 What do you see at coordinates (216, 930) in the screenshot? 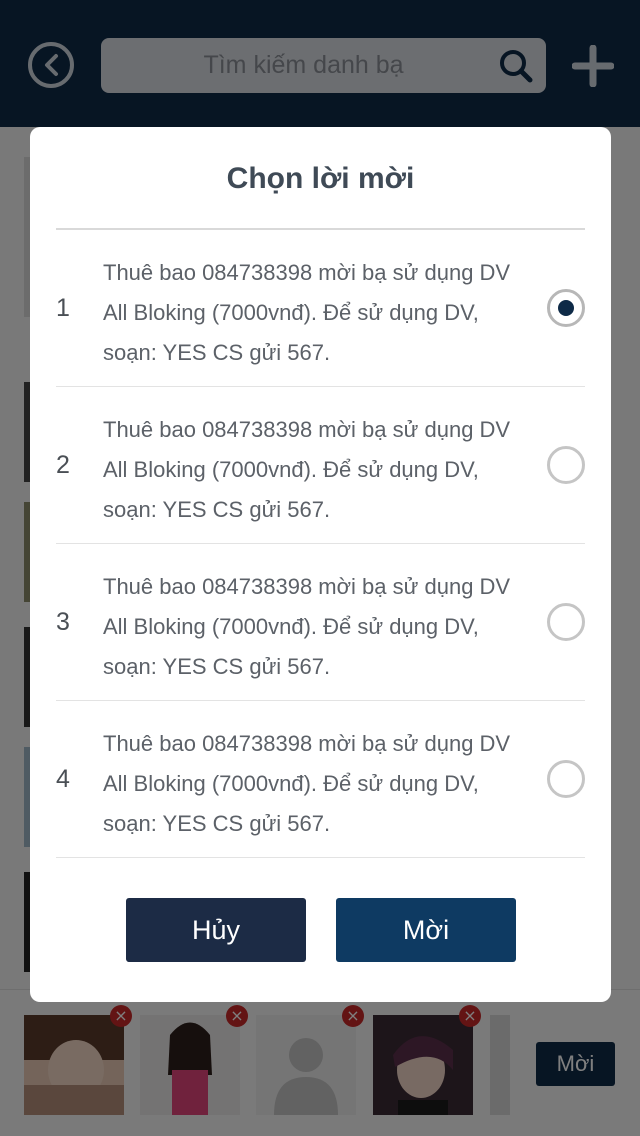
I see `cancel-button: Hủy` at bounding box center [216, 930].